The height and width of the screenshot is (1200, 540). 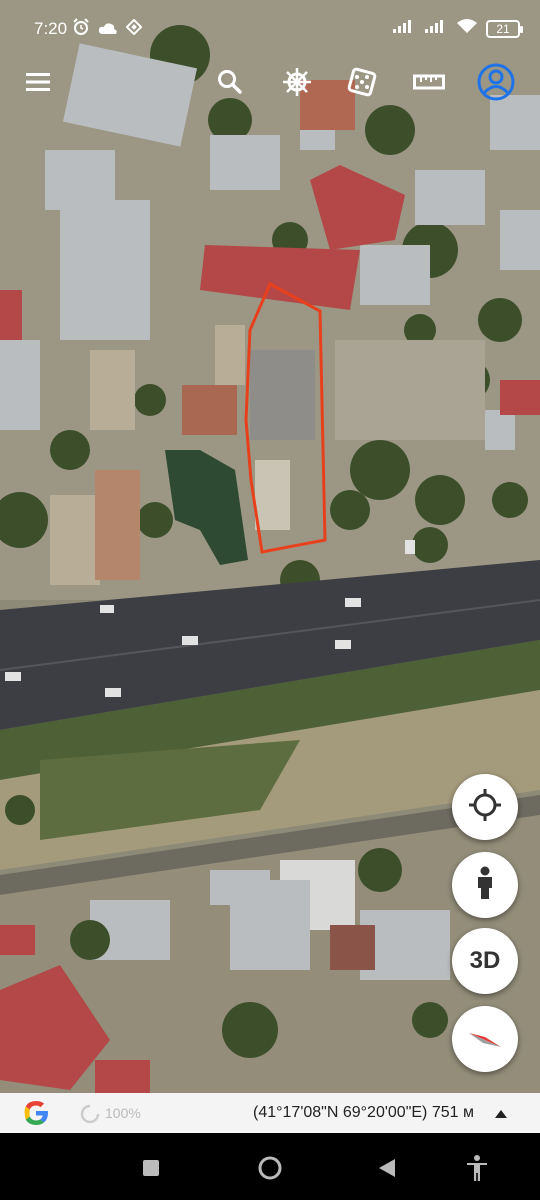 I want to click on crosshair-icon, so click(x=485, y=807).